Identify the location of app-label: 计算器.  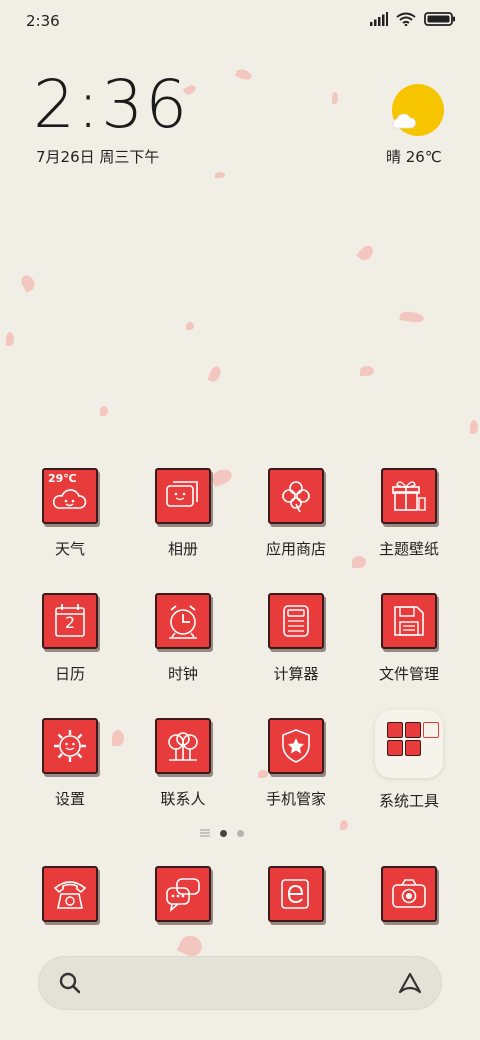
(296, 674).